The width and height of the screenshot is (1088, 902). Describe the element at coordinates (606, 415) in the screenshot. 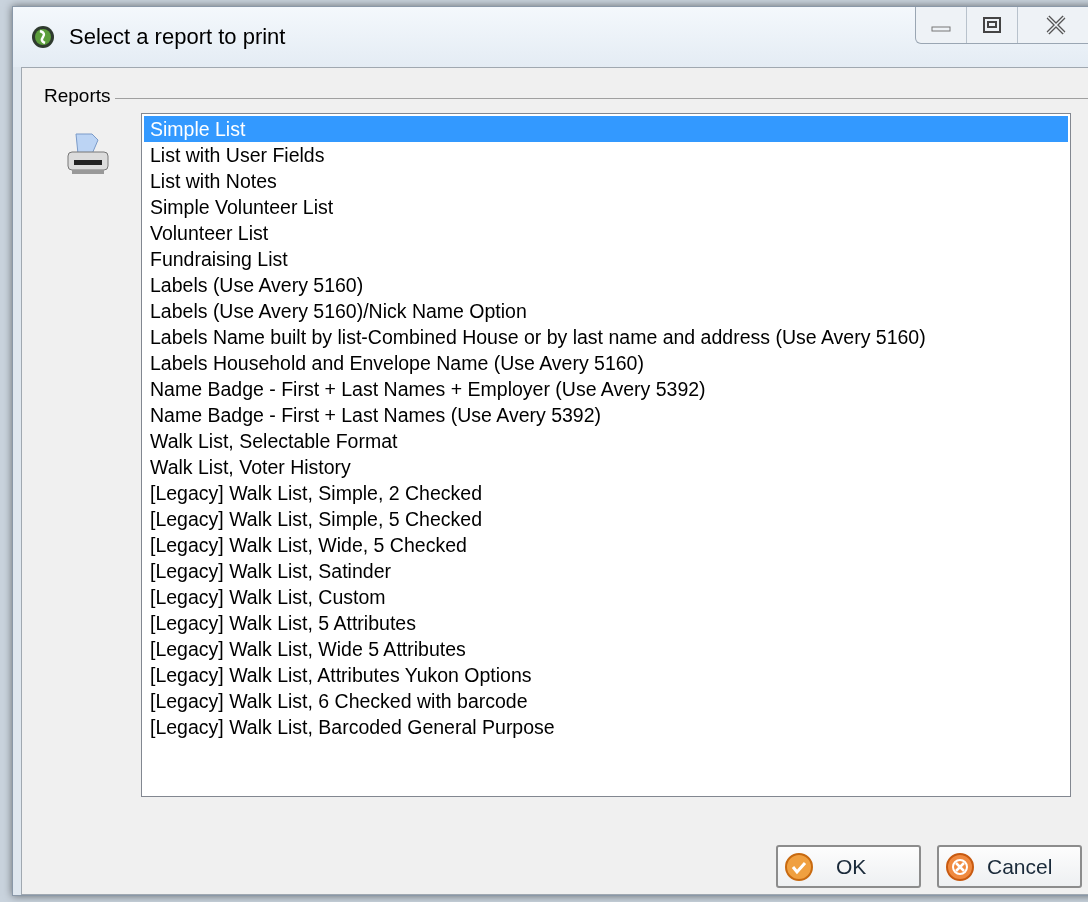

I see `list-item: Name Badge - First + Last Names (Use Avery 5392)` at that location.